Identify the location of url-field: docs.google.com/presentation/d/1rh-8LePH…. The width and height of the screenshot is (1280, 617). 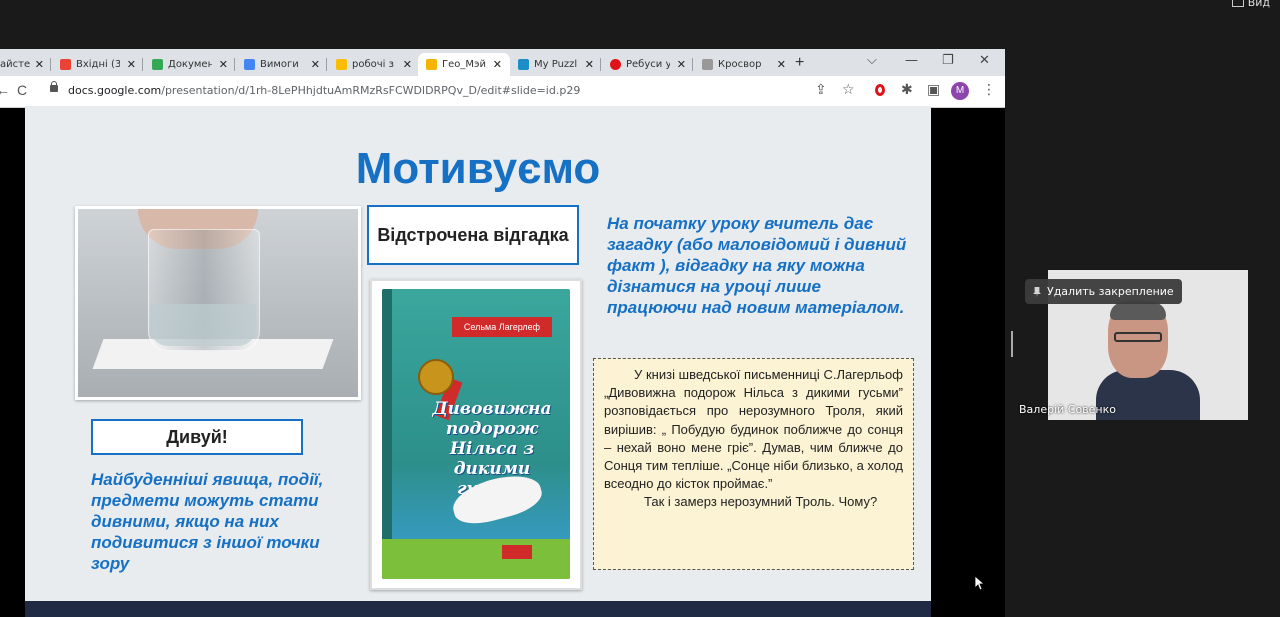
(324, 90).